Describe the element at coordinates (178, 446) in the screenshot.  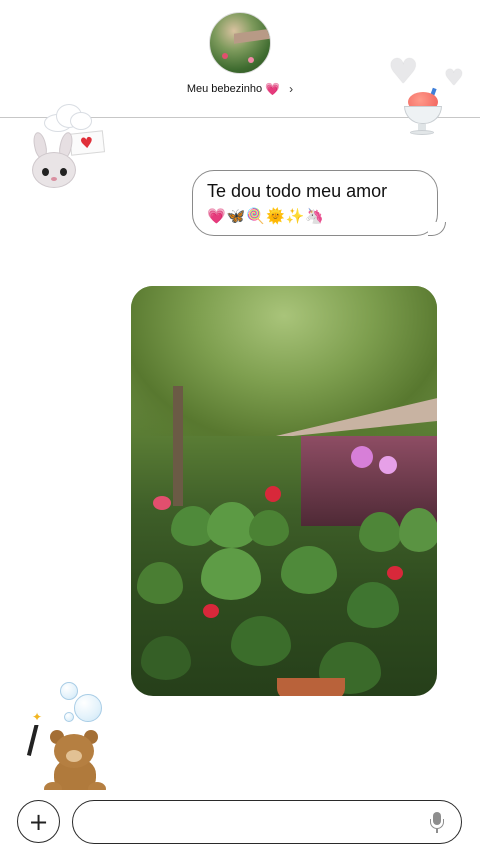
I see `photo-trunk` at that location.